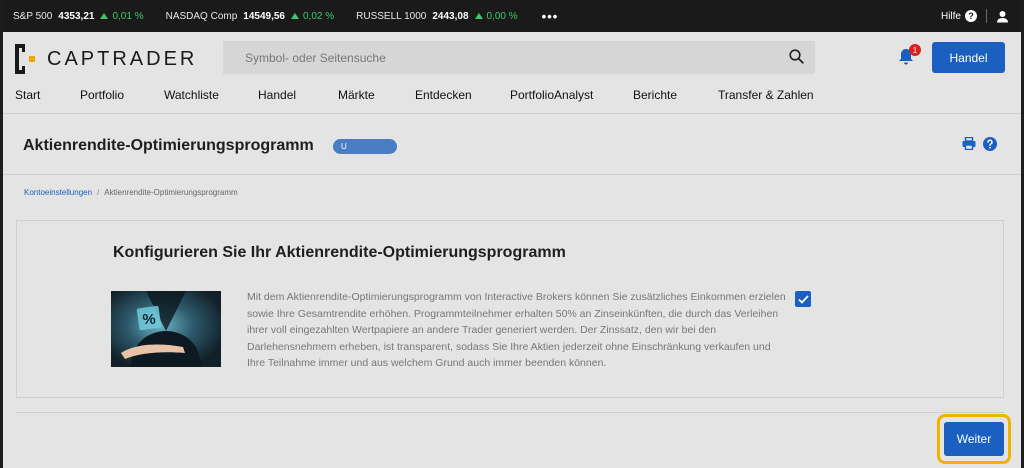  I want to click on ticker-item-nasdaq: NASDAQ Comp 14549,56 0,02 %, so click(250, 16).